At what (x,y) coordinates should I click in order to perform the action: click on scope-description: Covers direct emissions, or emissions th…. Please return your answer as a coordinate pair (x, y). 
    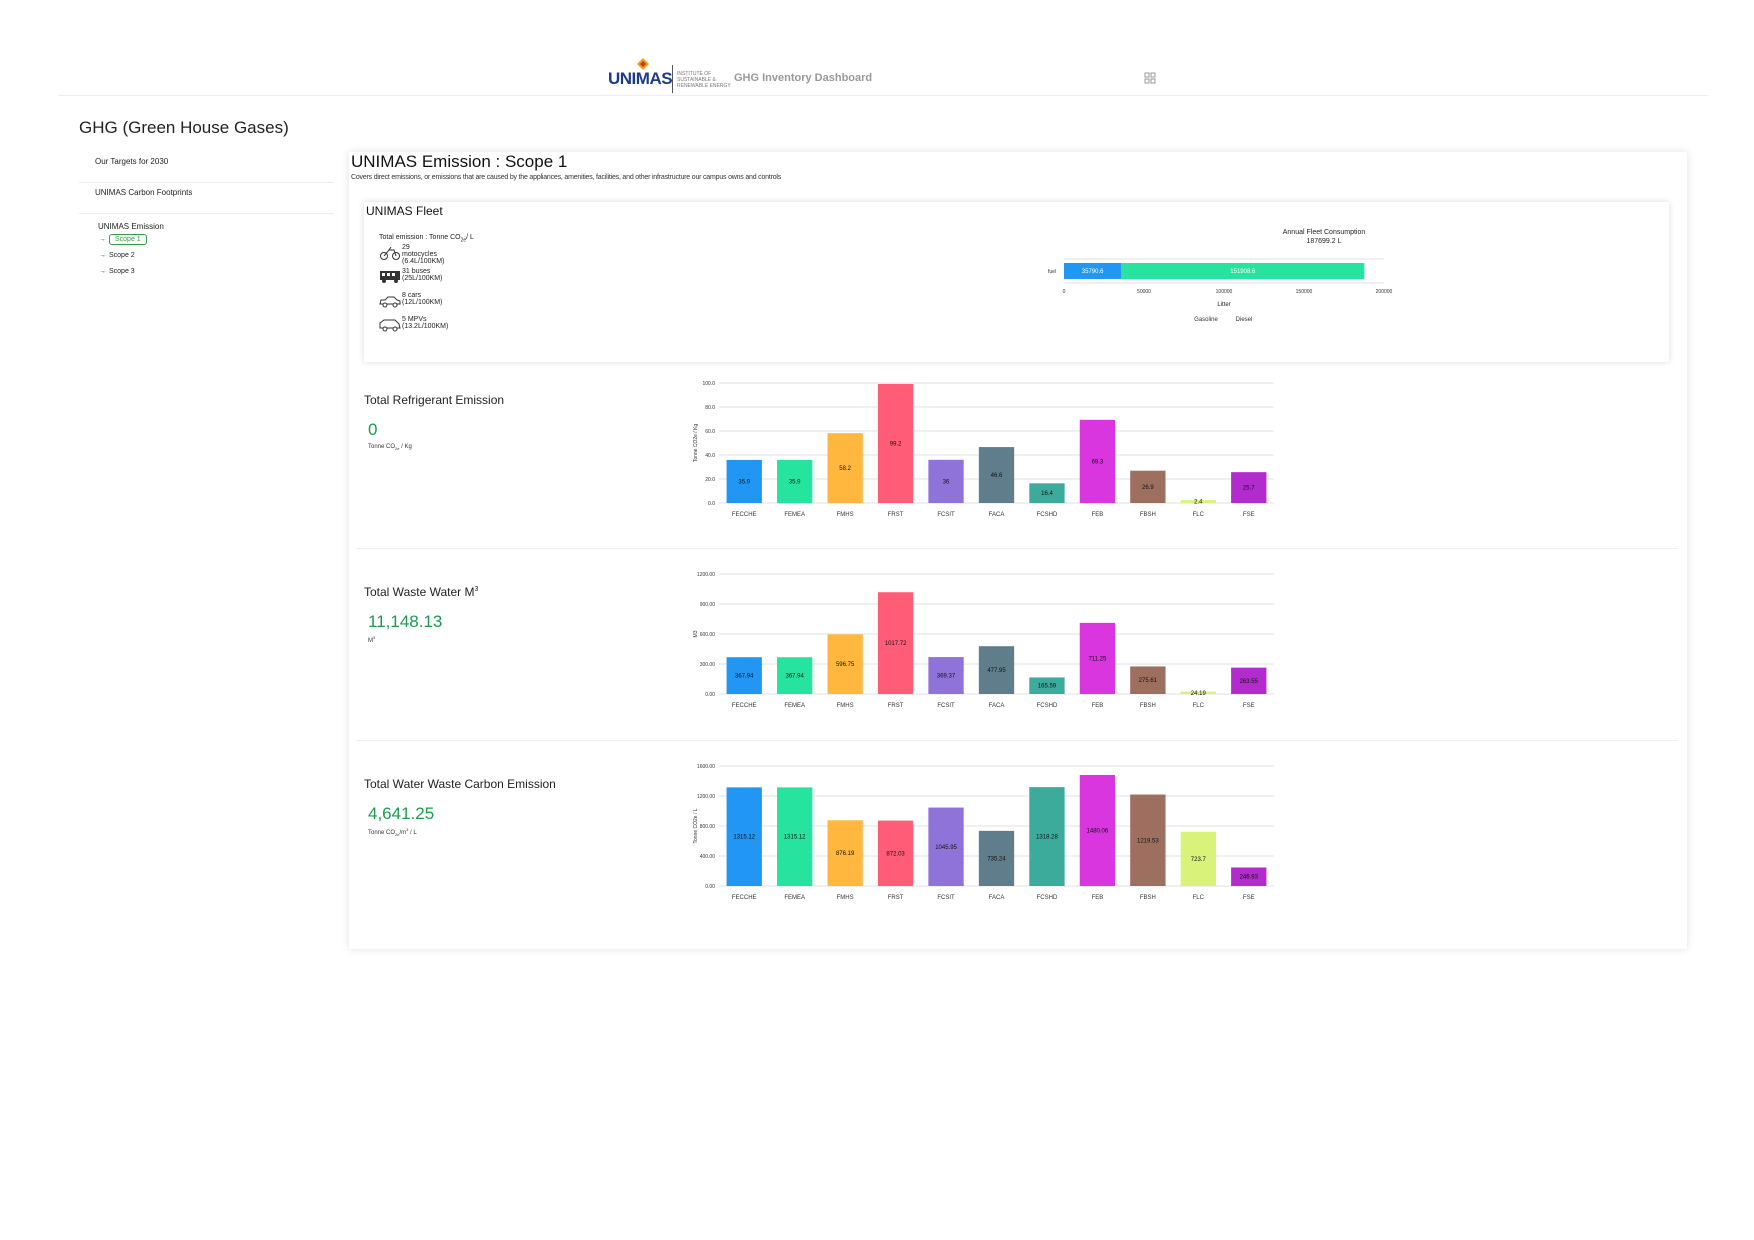
    Looking at the image, I should click on (566, 177).